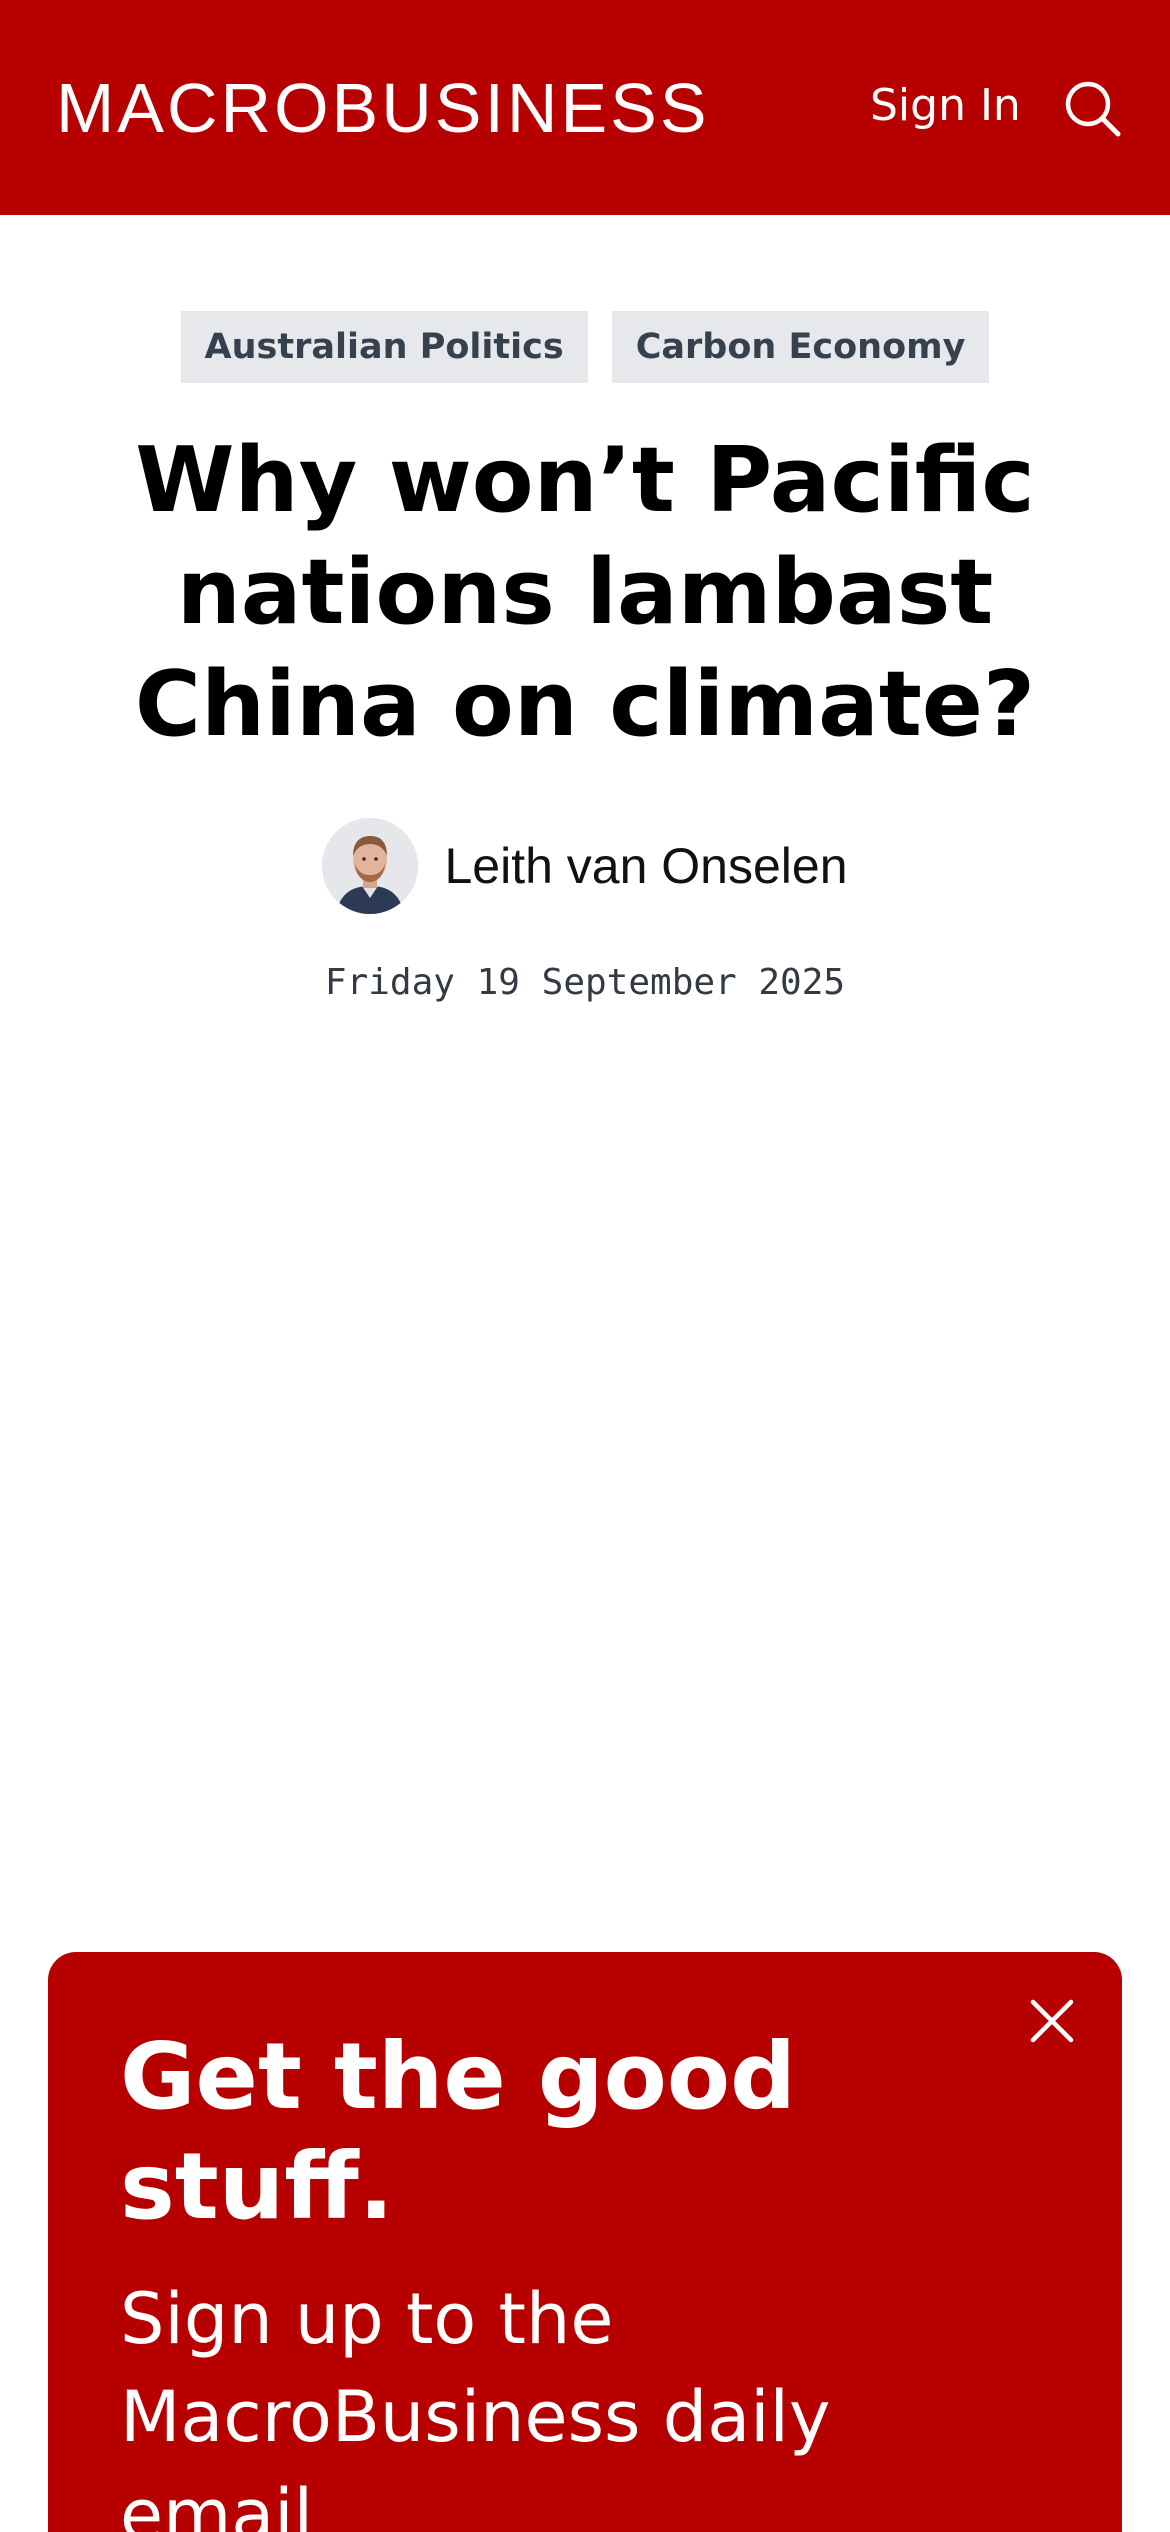 The width and height of the screenshot is (1170, 2532). I want to click on site-header: MACROBUSINESS Sign In, so click(585, 107).